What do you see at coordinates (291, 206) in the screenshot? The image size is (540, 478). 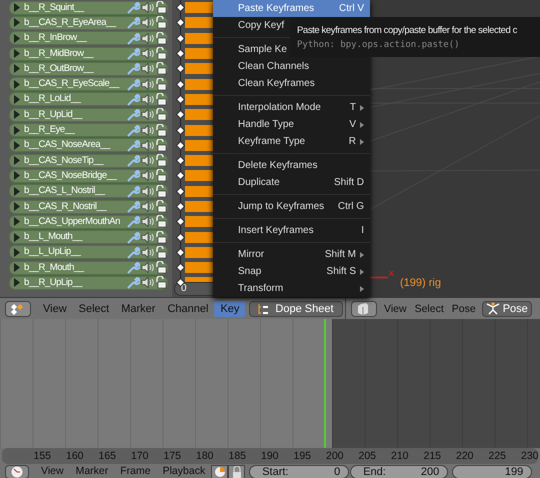 I see `menu-item: Jump to Keyframes Ctrl G` at bounding box center [291, 206].